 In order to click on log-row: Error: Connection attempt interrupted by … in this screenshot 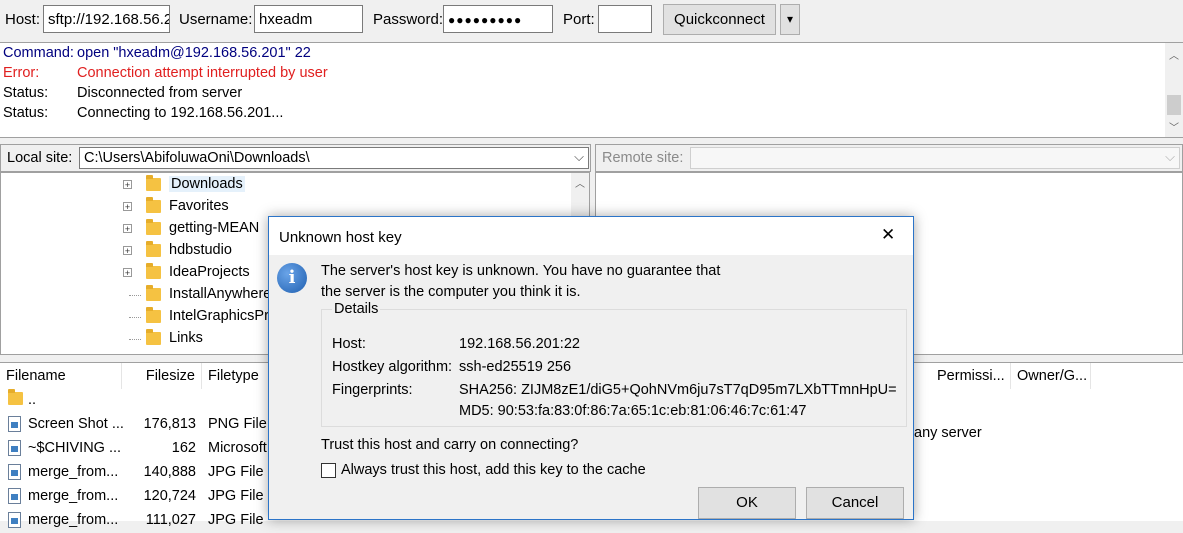, I will do `click(165, 75)`.